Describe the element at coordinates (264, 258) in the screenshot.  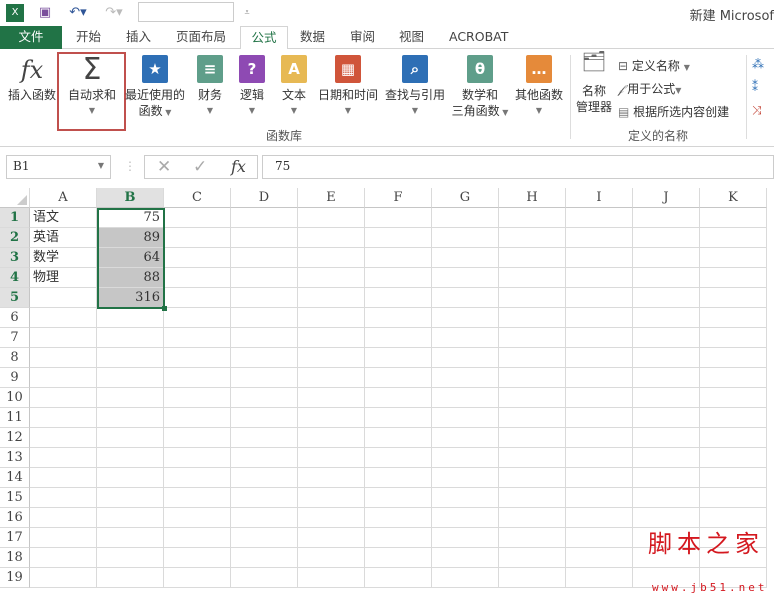
I see `cell-d3` at that location.